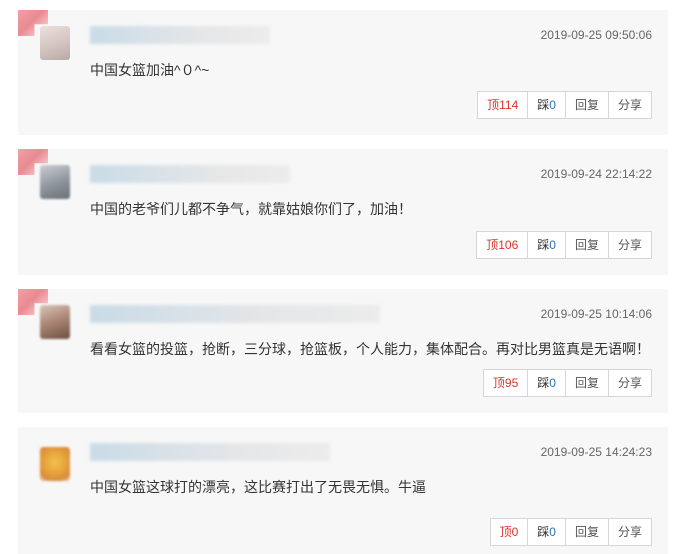 The image size is (680, 554). I want to click on comment-actions: 顶0 踩0 回复 分享, so click(570, 532).